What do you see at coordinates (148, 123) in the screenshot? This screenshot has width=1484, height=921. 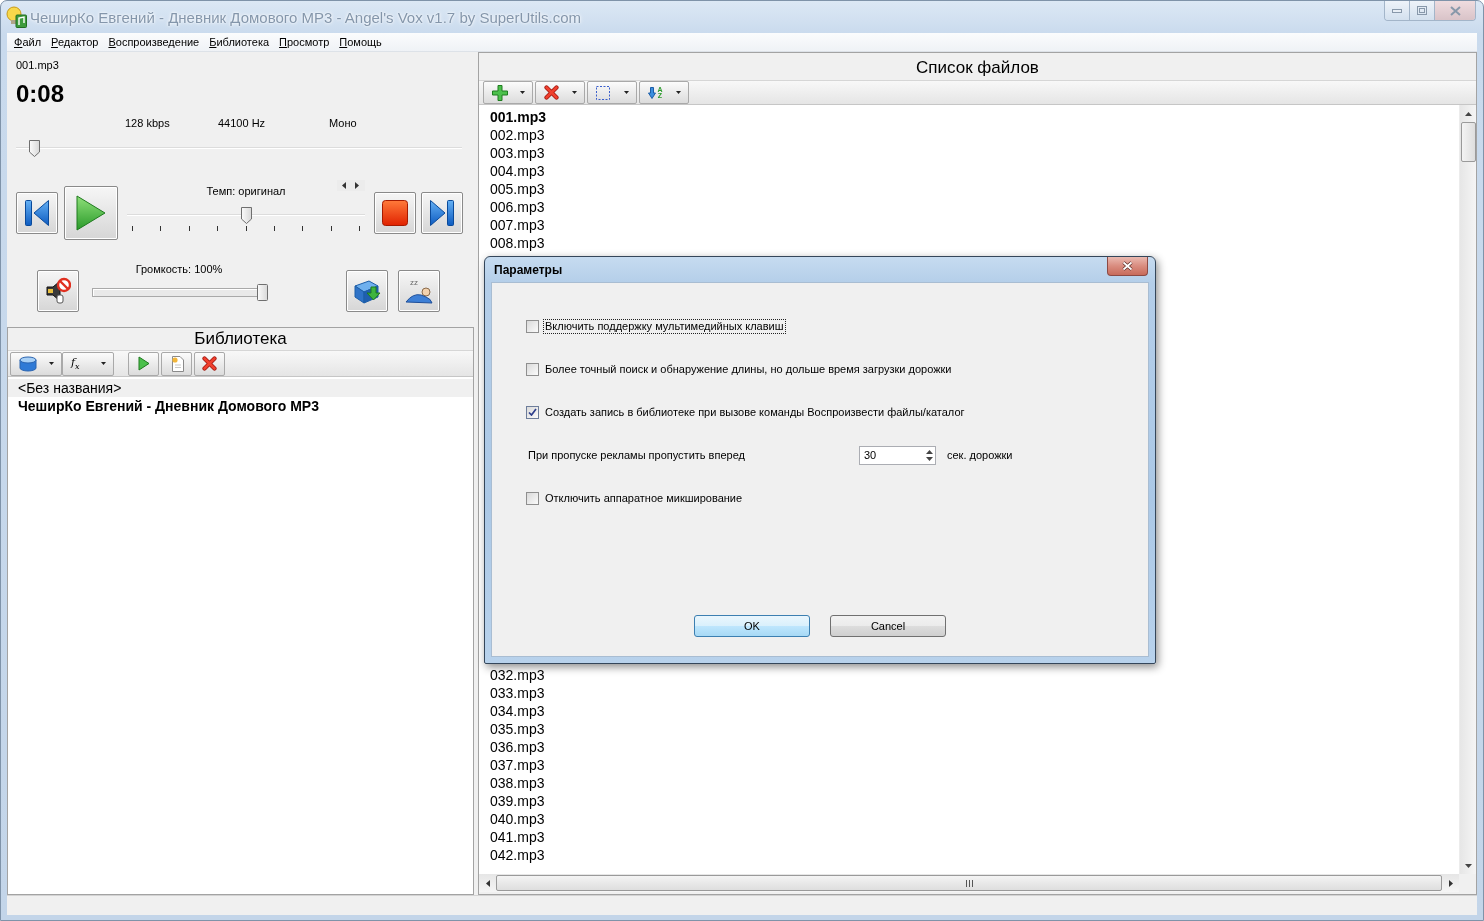 I see `bitrate-label: 128 kbps` at bounding box center [148, 123].